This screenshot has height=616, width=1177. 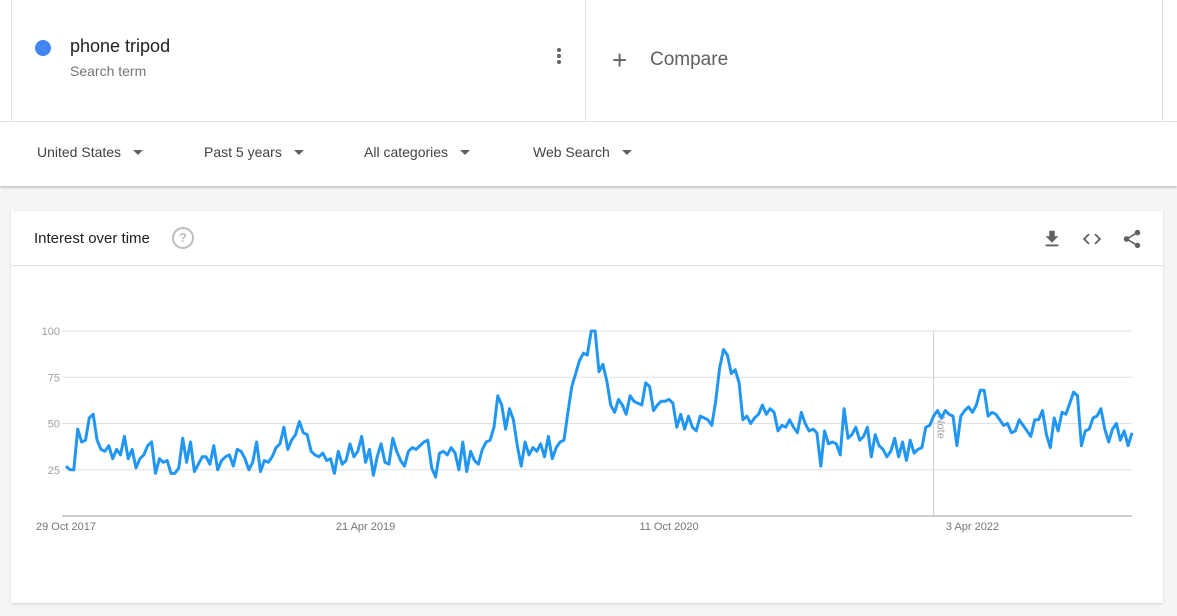 What do you see at coordinates (620, 60) in the screenshot?
I see `plus-icon: +` at bounding box center [620, 60].